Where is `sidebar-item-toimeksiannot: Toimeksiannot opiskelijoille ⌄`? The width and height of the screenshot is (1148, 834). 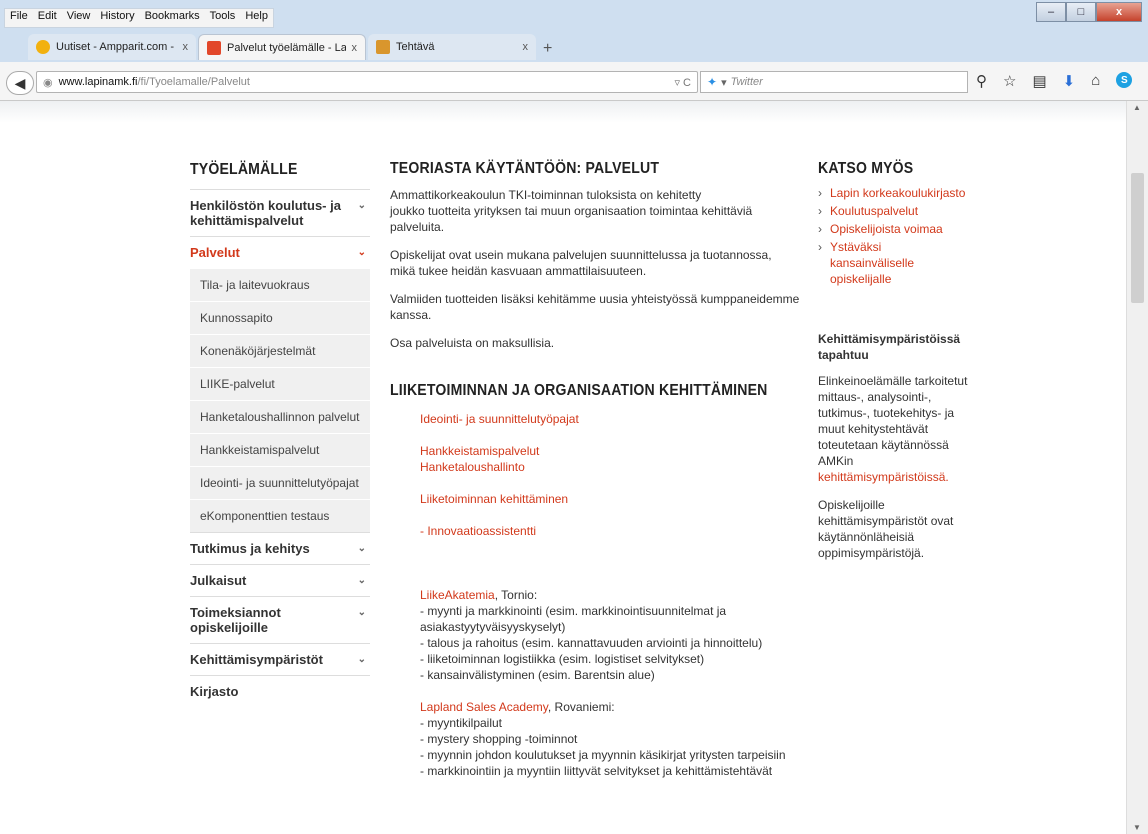 sidebar-item-toimeksiannot: Toimeksiannot opiskelijoille ⌄ is located at coordinates (280, 619).